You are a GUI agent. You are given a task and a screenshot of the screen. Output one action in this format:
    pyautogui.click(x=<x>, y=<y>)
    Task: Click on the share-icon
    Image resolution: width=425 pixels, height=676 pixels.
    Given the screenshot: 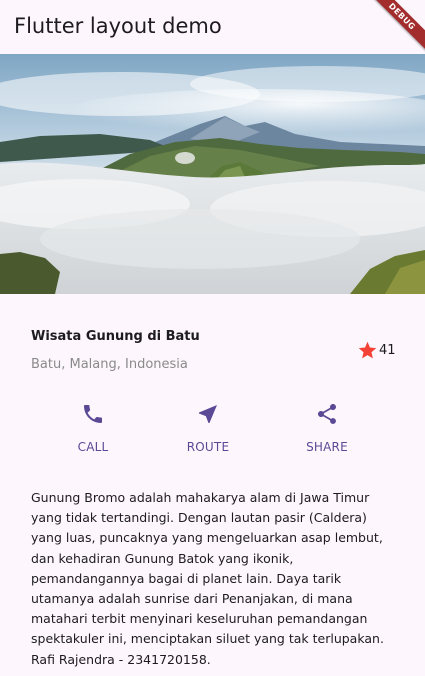 What is the action you would take?
    pyautogui.click(x=327, y=414)
    